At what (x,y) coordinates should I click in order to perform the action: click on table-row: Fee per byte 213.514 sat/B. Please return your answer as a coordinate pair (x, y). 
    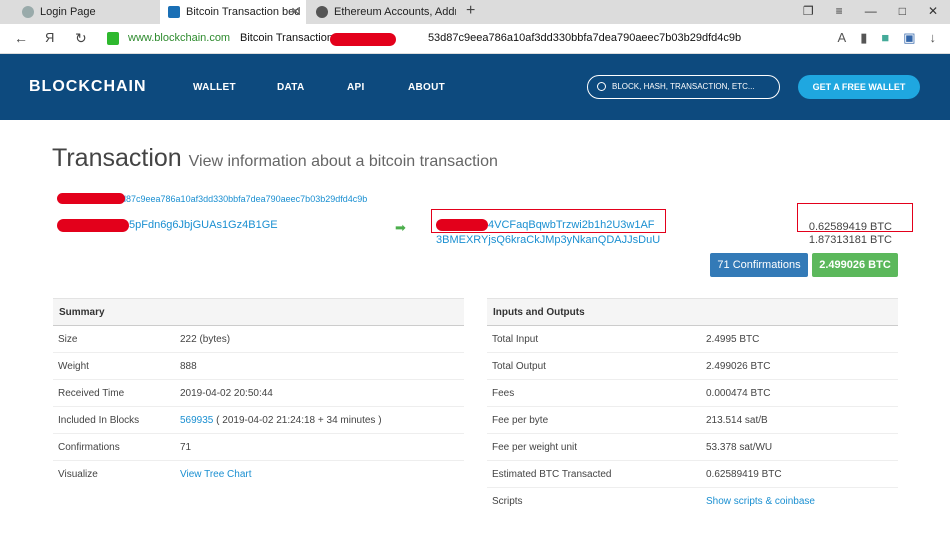
    Looking at the image, I should click on (692, 420).